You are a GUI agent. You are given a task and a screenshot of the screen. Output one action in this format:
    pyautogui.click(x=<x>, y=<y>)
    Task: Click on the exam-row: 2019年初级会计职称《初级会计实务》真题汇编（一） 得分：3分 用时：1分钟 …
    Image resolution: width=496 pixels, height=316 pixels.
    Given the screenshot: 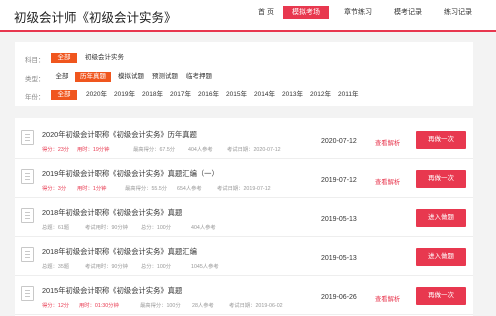 What is the action you would take?
    pyautogui.click(x=244, y=178)
    